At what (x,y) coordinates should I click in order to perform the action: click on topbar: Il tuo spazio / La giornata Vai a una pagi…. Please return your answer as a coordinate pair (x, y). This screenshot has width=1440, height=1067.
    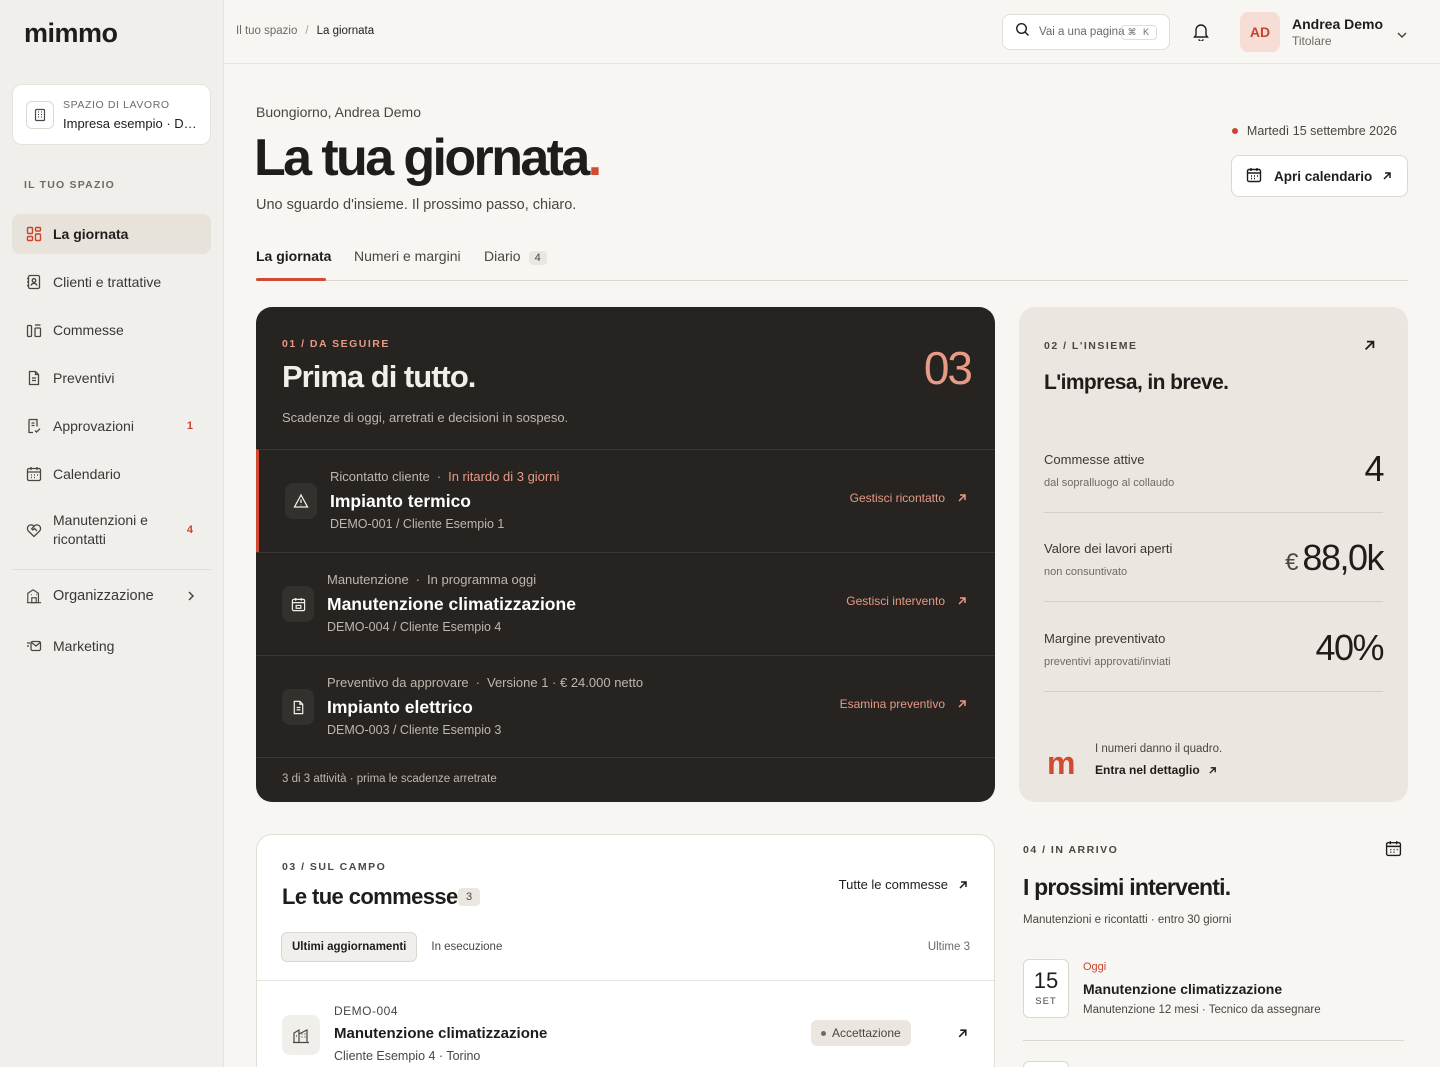
    Looking at the image, I should click on (832, 32).